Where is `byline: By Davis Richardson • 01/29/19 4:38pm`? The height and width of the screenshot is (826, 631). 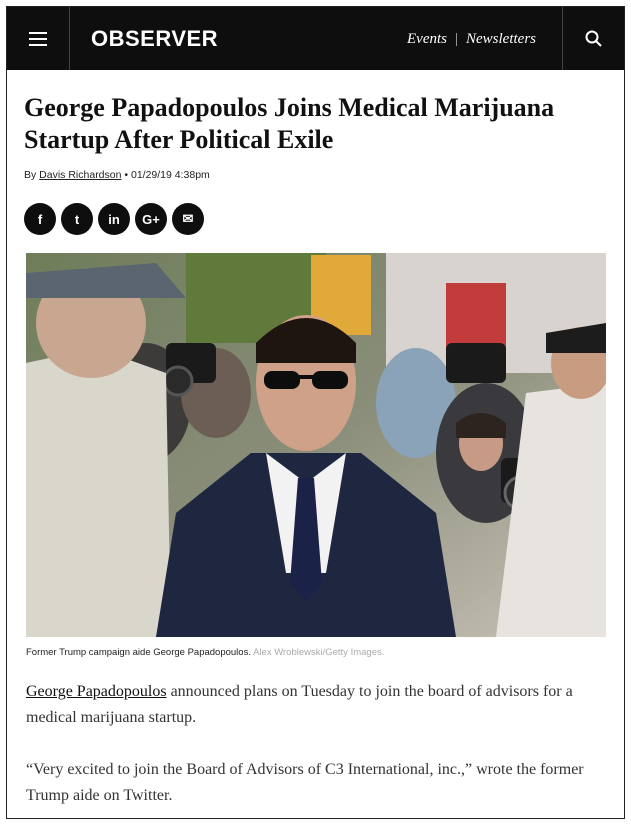
byline: By Davis Richardson • 01/29/19 4:38pm is located at coordinates (117, 175).